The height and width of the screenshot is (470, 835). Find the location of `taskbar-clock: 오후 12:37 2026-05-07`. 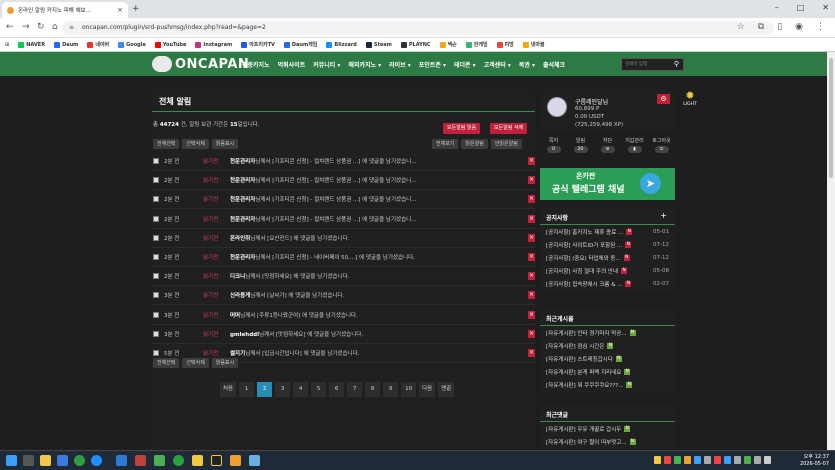

taskbar-clock: 오후 12:37 2026-05-07 is located at coordinates (814, 461).